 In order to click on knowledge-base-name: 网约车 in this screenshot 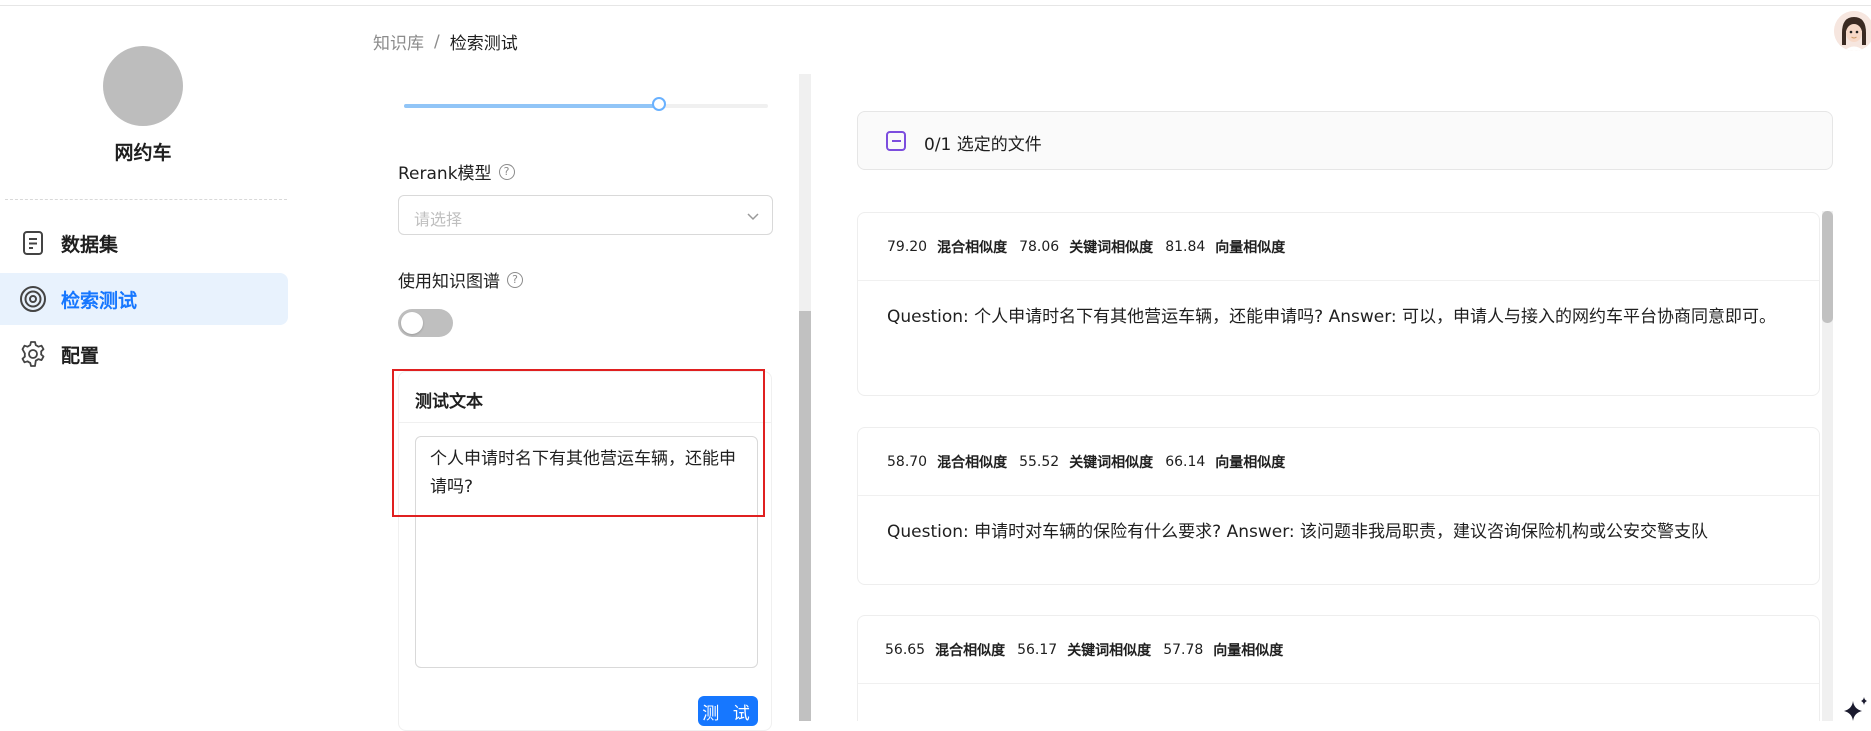, I will do `click(143, 153)`.